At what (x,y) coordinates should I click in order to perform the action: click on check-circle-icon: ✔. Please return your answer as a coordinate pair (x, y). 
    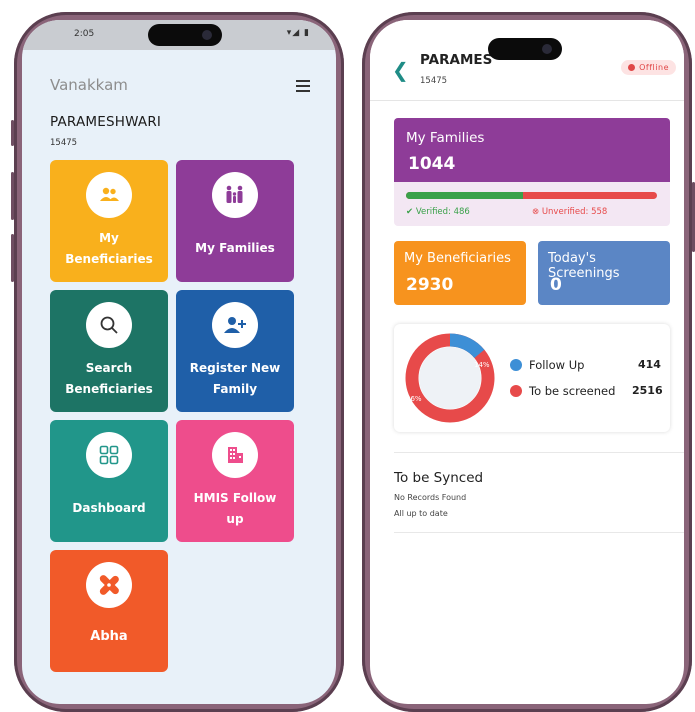
    Looking at the image, I should click on (411, 212).